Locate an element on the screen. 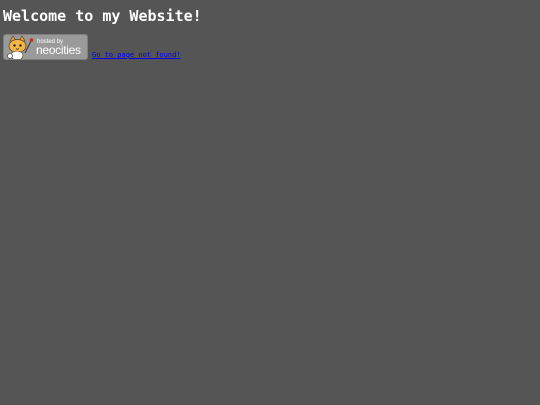 This screenshot has width=540, height=405. badge-brand-label: neocities is located at coordinates (58, 50).